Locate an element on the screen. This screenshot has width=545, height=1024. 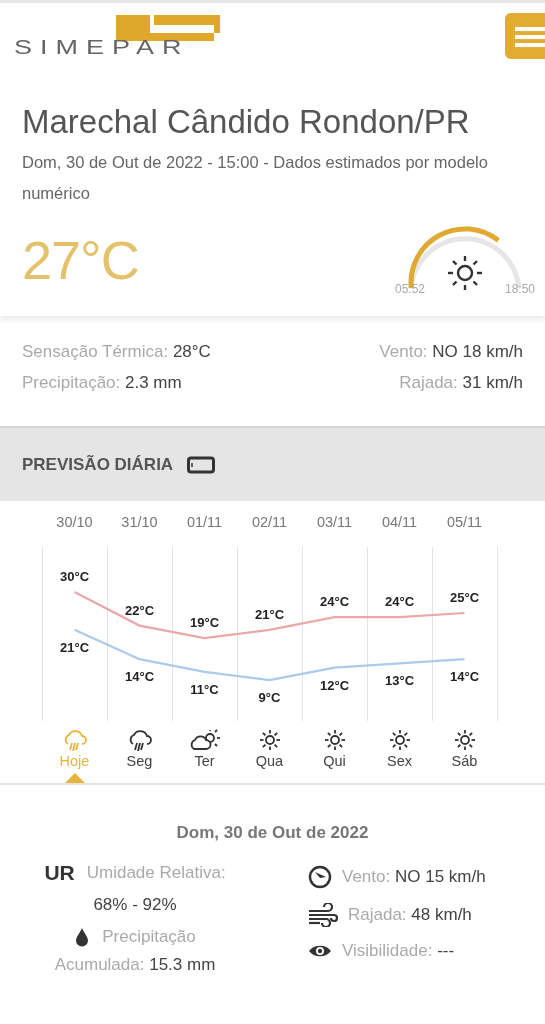
temperature-label: 22°C is located at coordinates (139, 610).